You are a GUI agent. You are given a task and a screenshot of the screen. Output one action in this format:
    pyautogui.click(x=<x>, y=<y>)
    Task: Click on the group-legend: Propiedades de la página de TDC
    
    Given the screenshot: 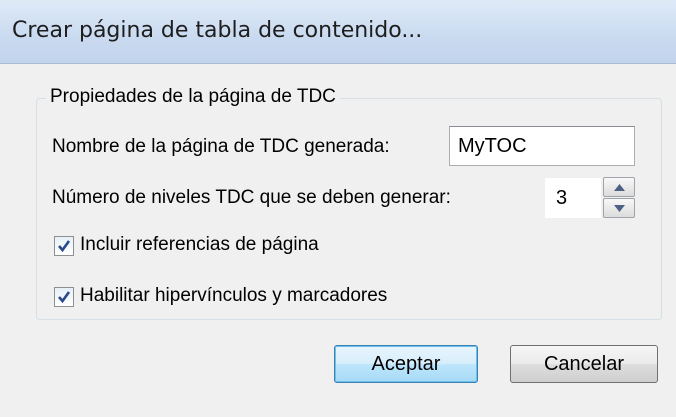 What is the action you would take?
    pyautogui.click(x=193, y=97)
    